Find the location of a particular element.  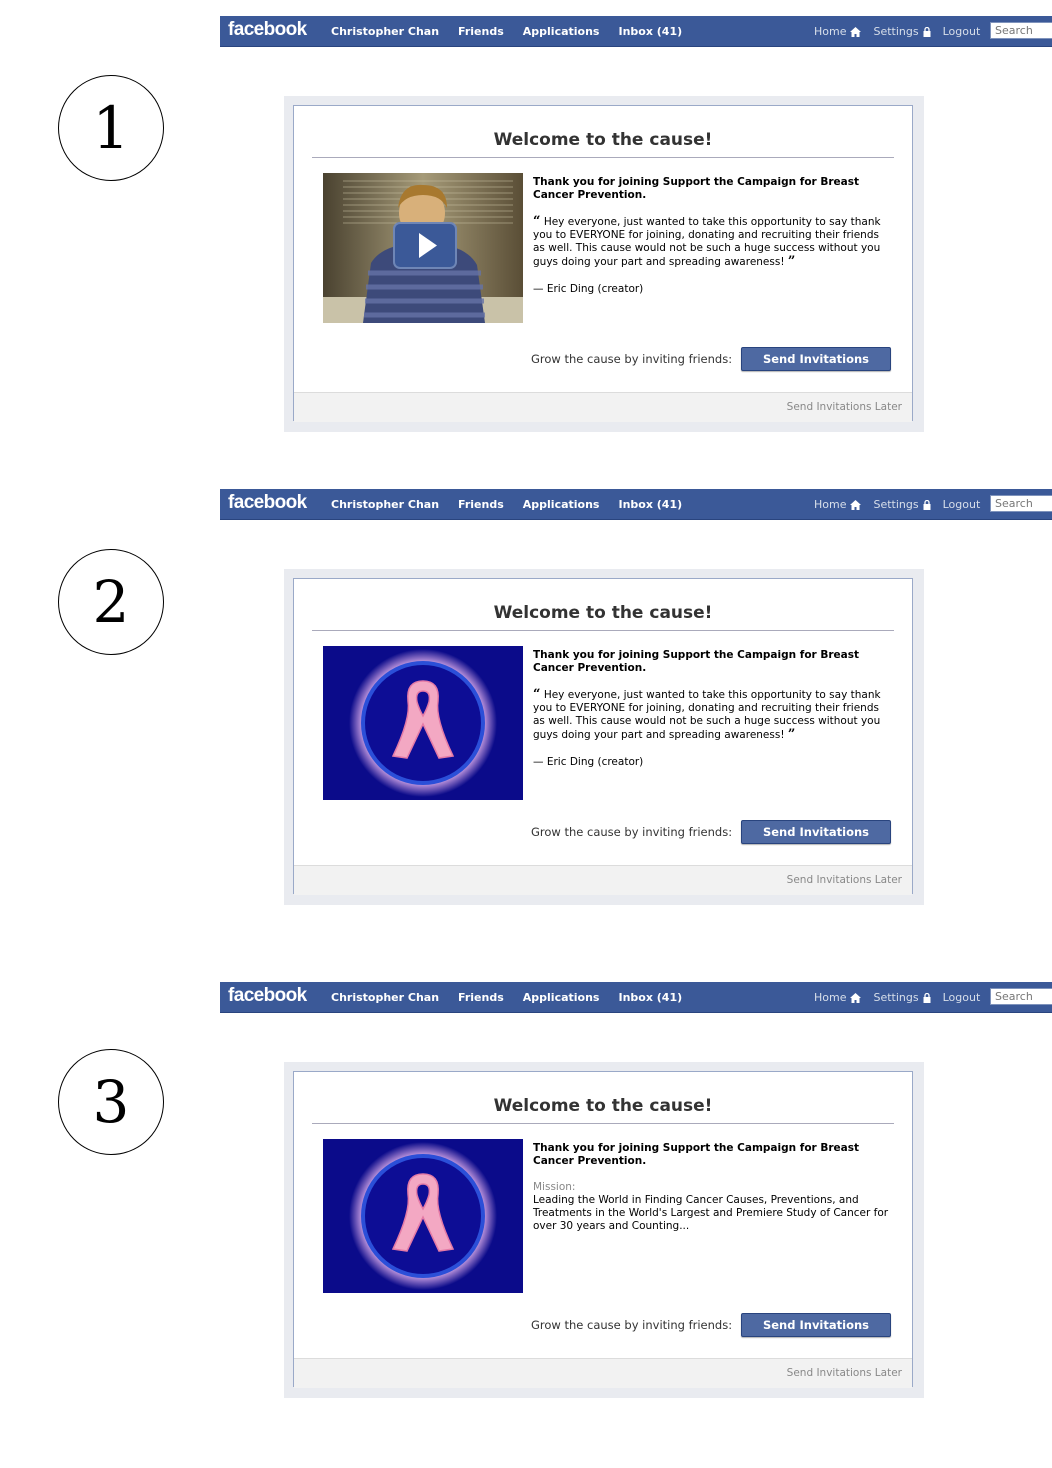

step-number-2: 2 is located at coordinates (111, 602).